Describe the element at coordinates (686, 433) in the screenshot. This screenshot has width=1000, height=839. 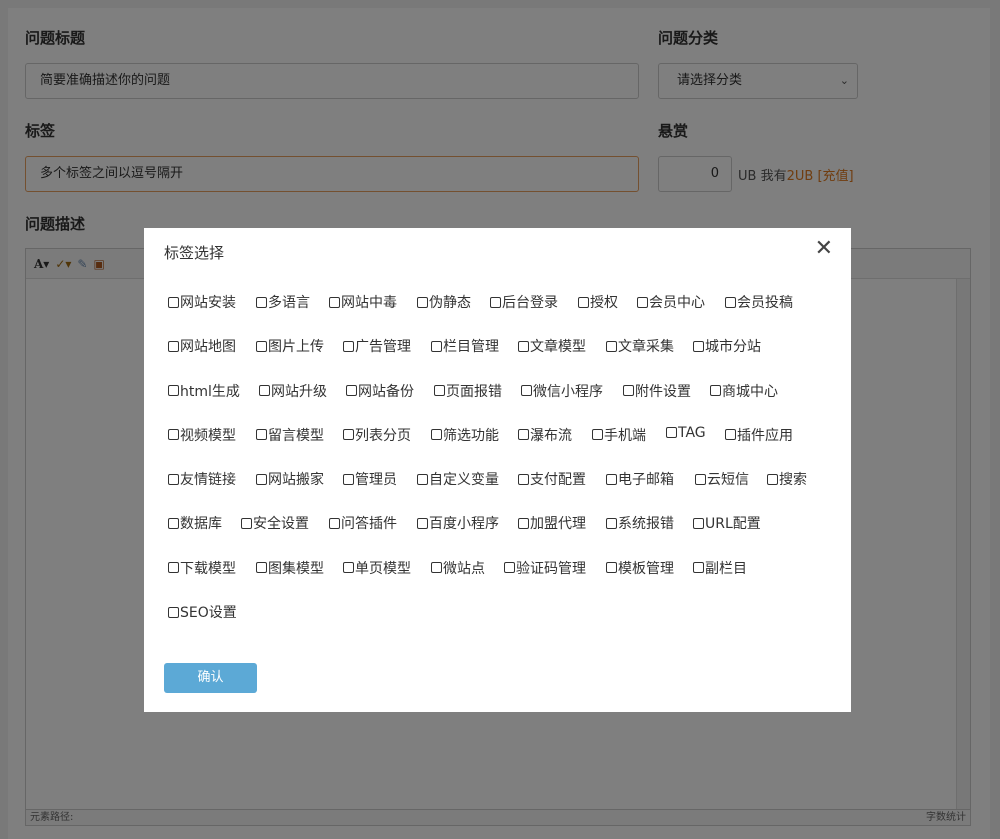
I see `tag-option: TAG` at that location.